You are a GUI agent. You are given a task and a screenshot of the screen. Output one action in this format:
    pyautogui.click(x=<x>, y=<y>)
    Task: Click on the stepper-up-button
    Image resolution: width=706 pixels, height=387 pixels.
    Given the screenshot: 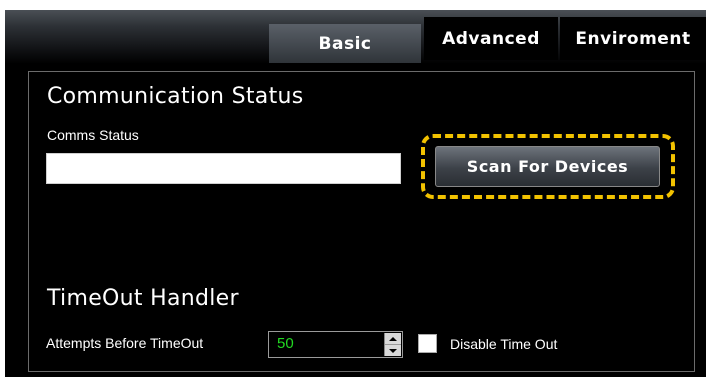 What is the action you would take?
    pyautogui.click(x=393, y=339)
    